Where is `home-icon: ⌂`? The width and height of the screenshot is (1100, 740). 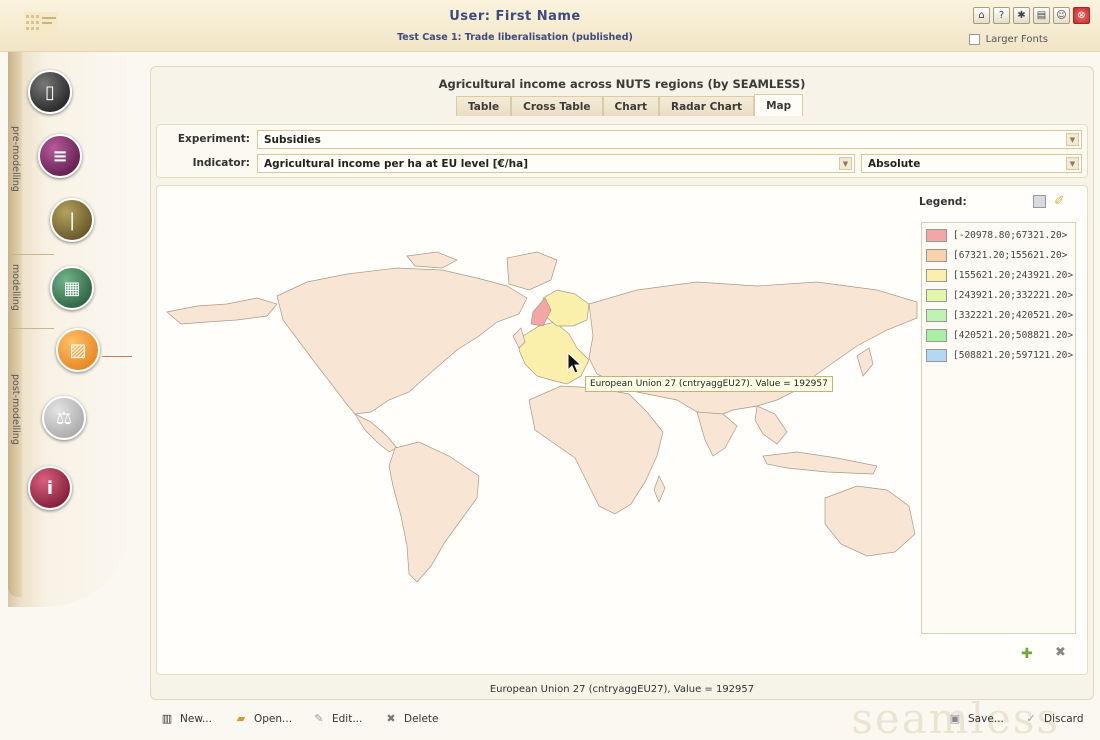
home-icon: ⌂ is located at coordinates (981, 15).